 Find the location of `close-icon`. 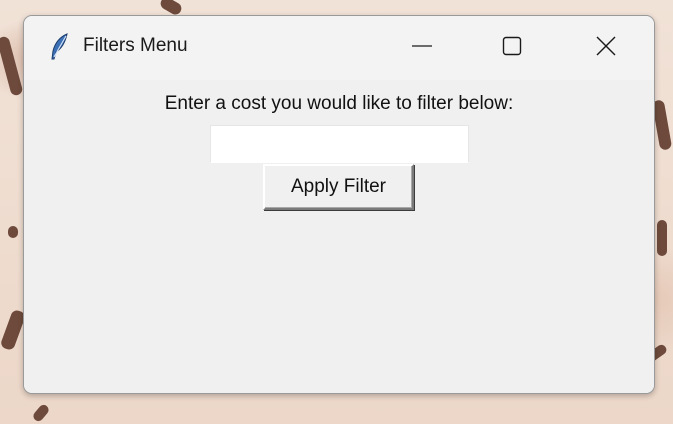

close-icon is located at coordinates (606, 46).